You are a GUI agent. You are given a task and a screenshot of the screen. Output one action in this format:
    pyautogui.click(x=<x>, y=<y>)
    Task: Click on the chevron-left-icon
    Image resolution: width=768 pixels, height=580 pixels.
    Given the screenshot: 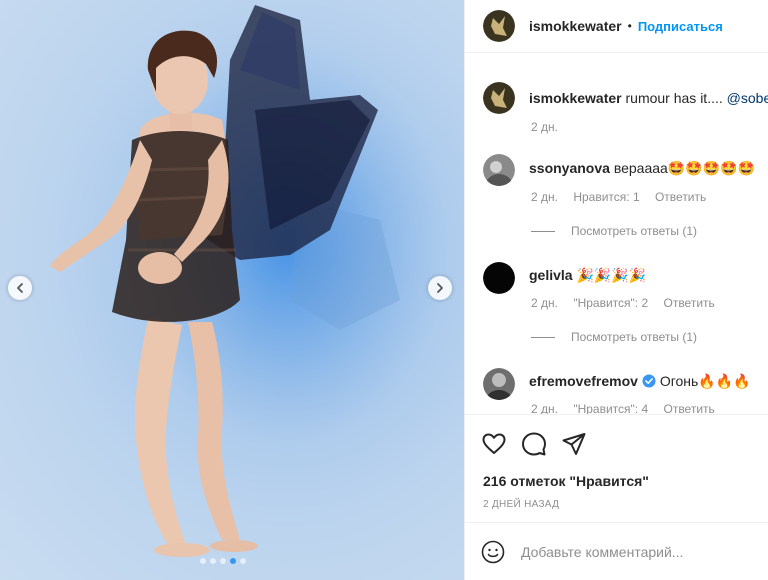 What is the action you would take?
    pyautogui.click(x=20, y=288)
    